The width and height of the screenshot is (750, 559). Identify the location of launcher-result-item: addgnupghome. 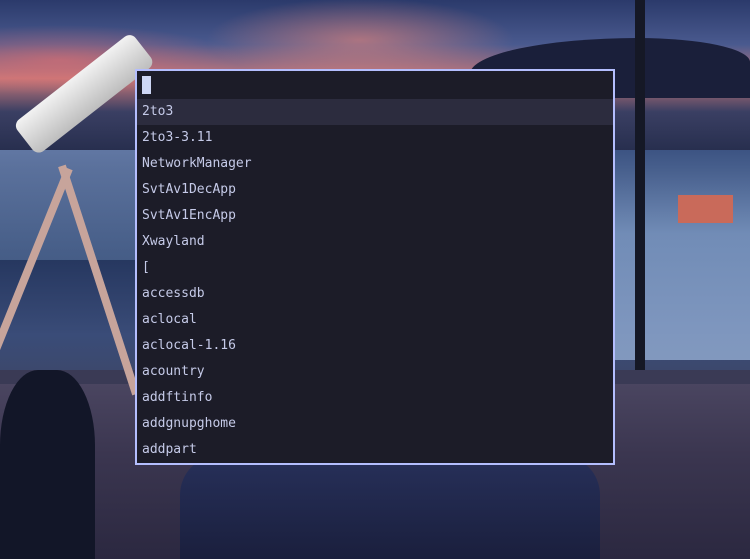
(375, 424).